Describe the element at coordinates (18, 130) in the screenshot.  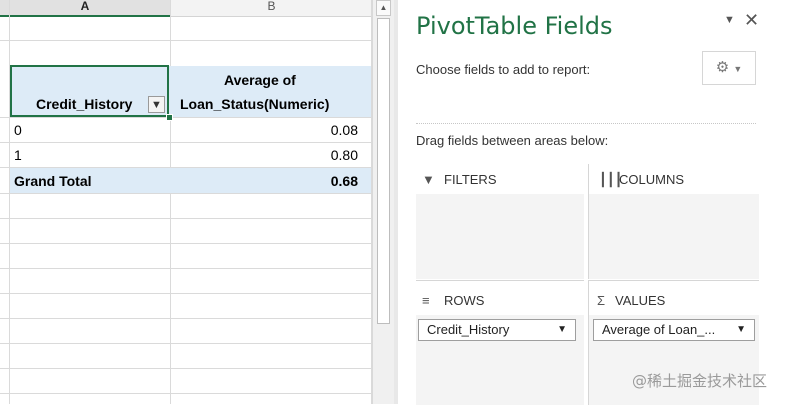
I see `row-label-0: 0` at that location.